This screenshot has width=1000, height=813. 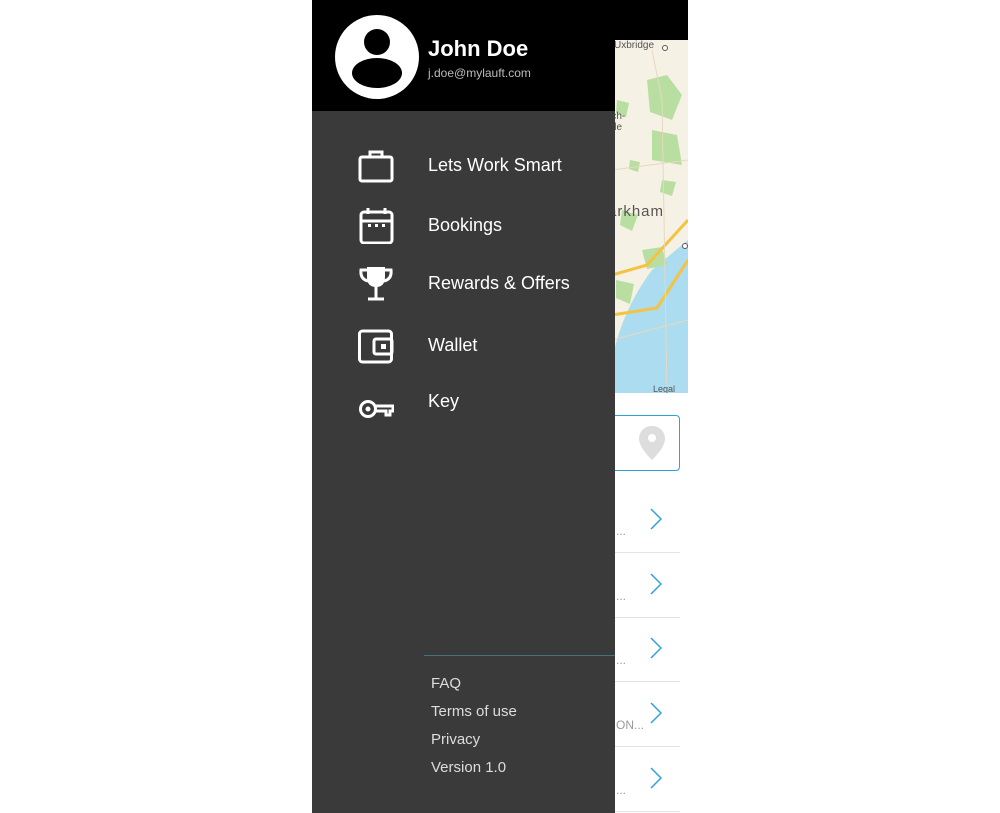 I want to click on map-label-uxbridge: Uxbridge, so click(x=634, y=45).